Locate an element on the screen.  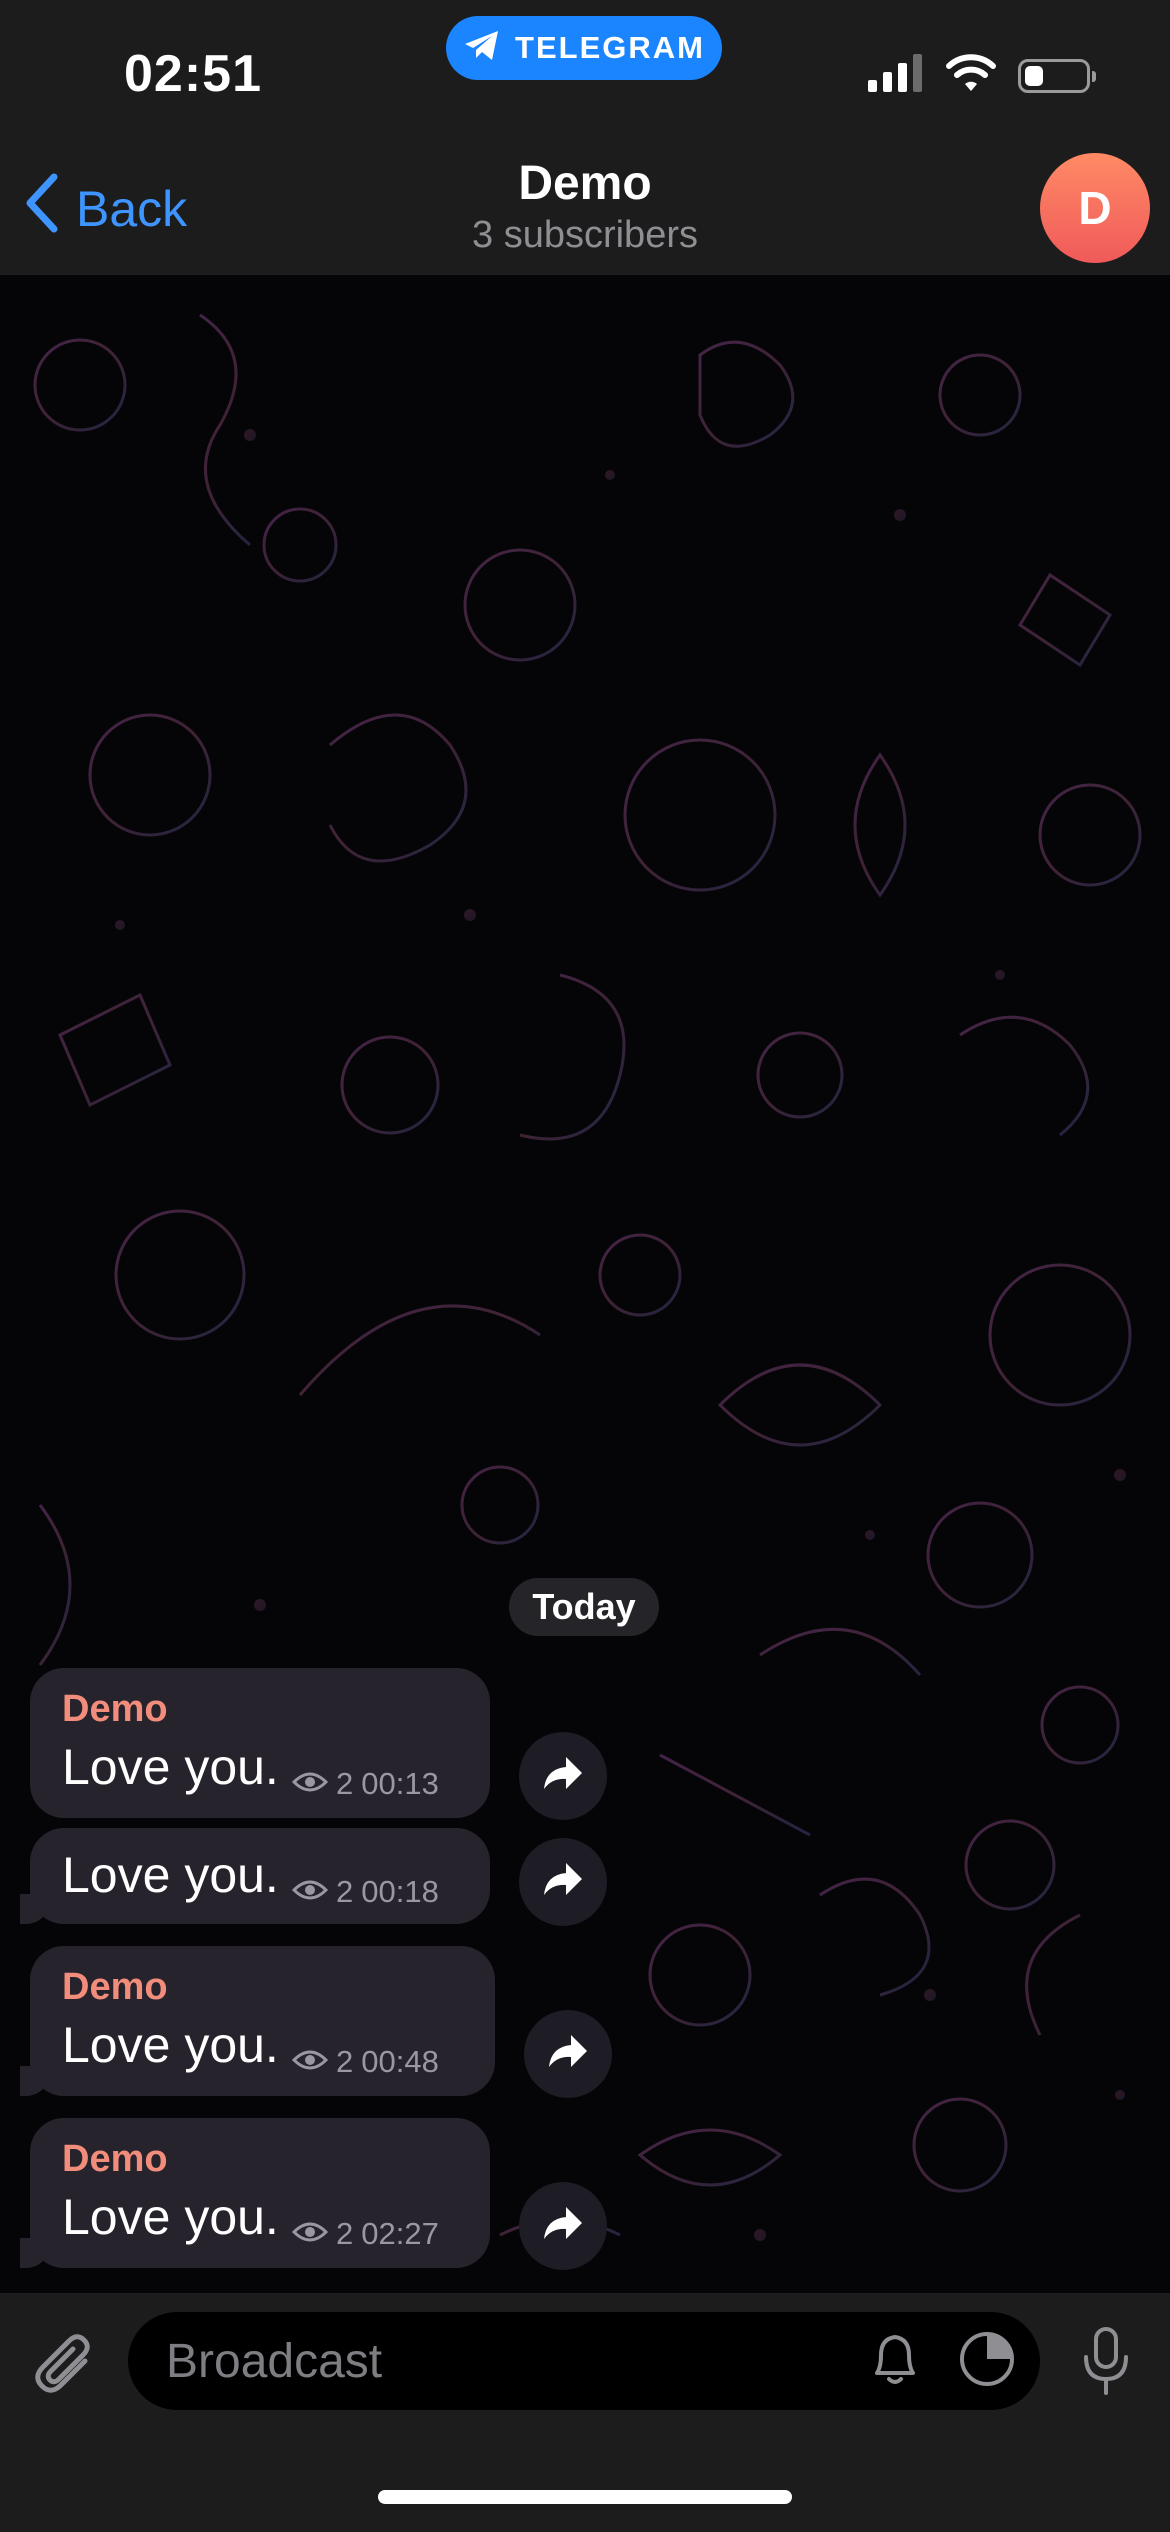
avatar-initial: D is located at coordinates (1095, 208).